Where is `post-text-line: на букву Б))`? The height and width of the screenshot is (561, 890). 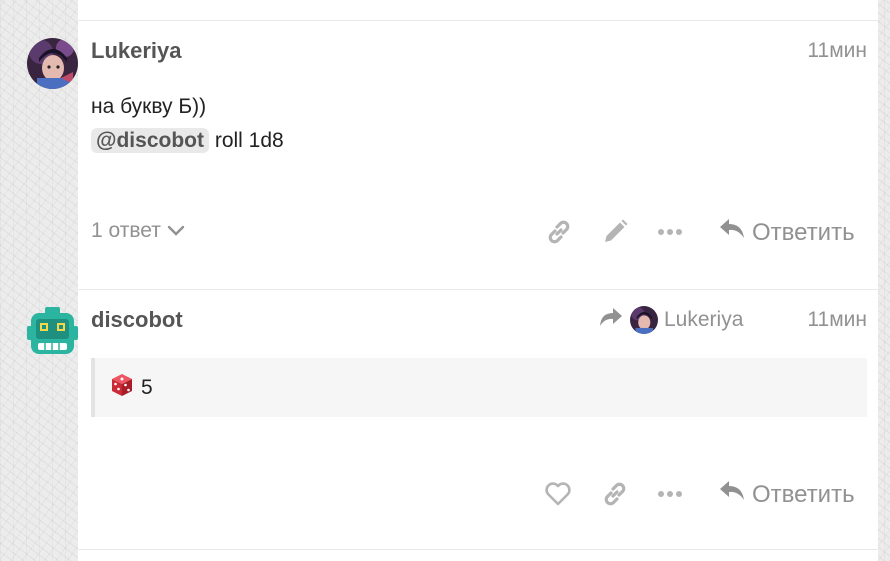 post-text-line: на букву Б)) is located at coordinates (149, 106).